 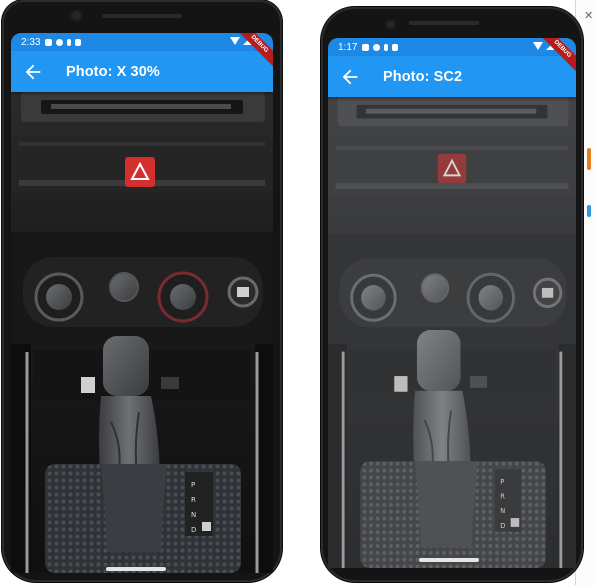 What do you see at coordinates (588, 15) in the screenshot?
I see `close-icon: ✕` at bounding box center [588, 15].